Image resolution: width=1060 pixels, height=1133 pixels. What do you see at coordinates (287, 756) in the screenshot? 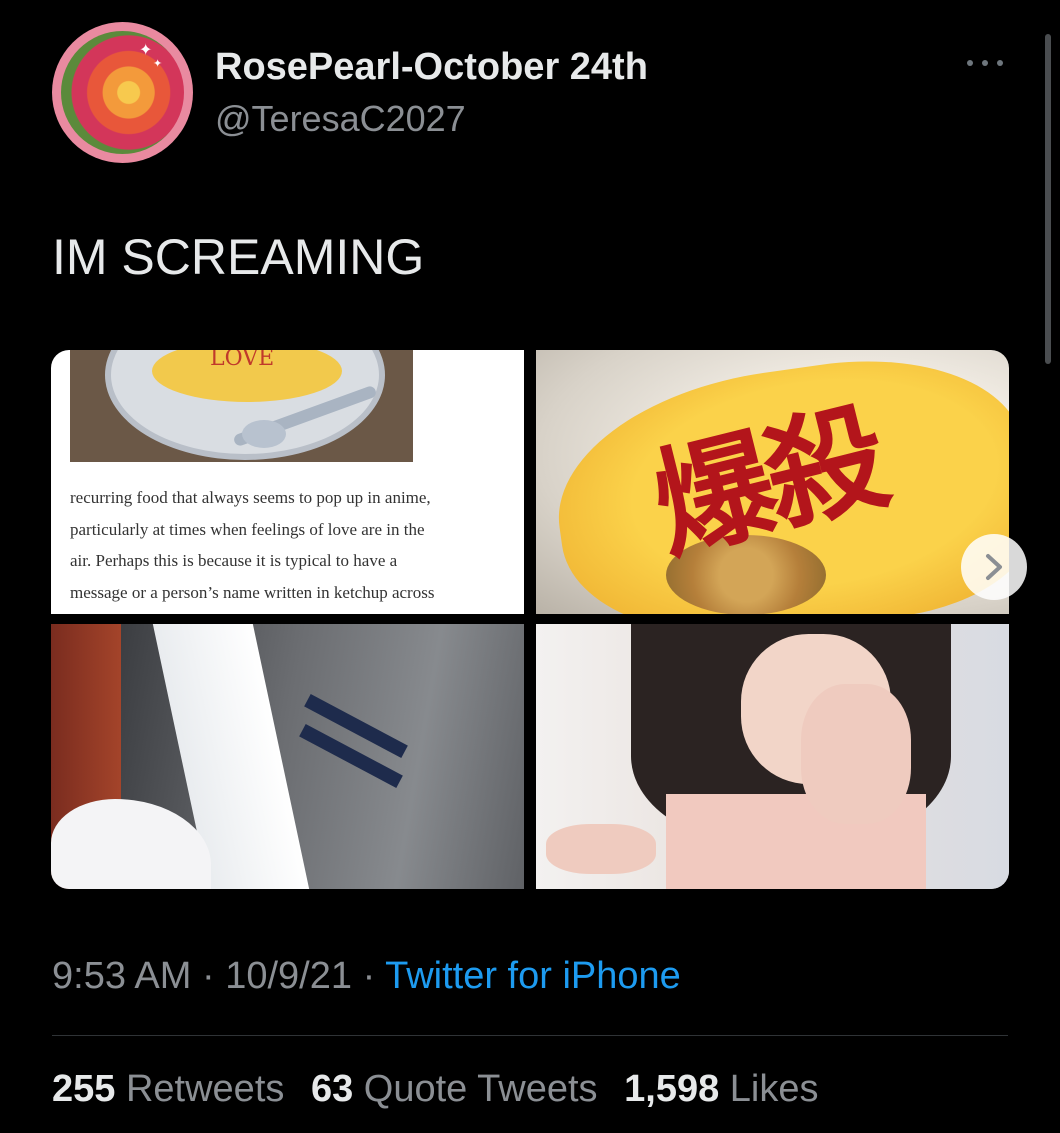
I see `media-image-uniform` at bounding box center [287, 756].